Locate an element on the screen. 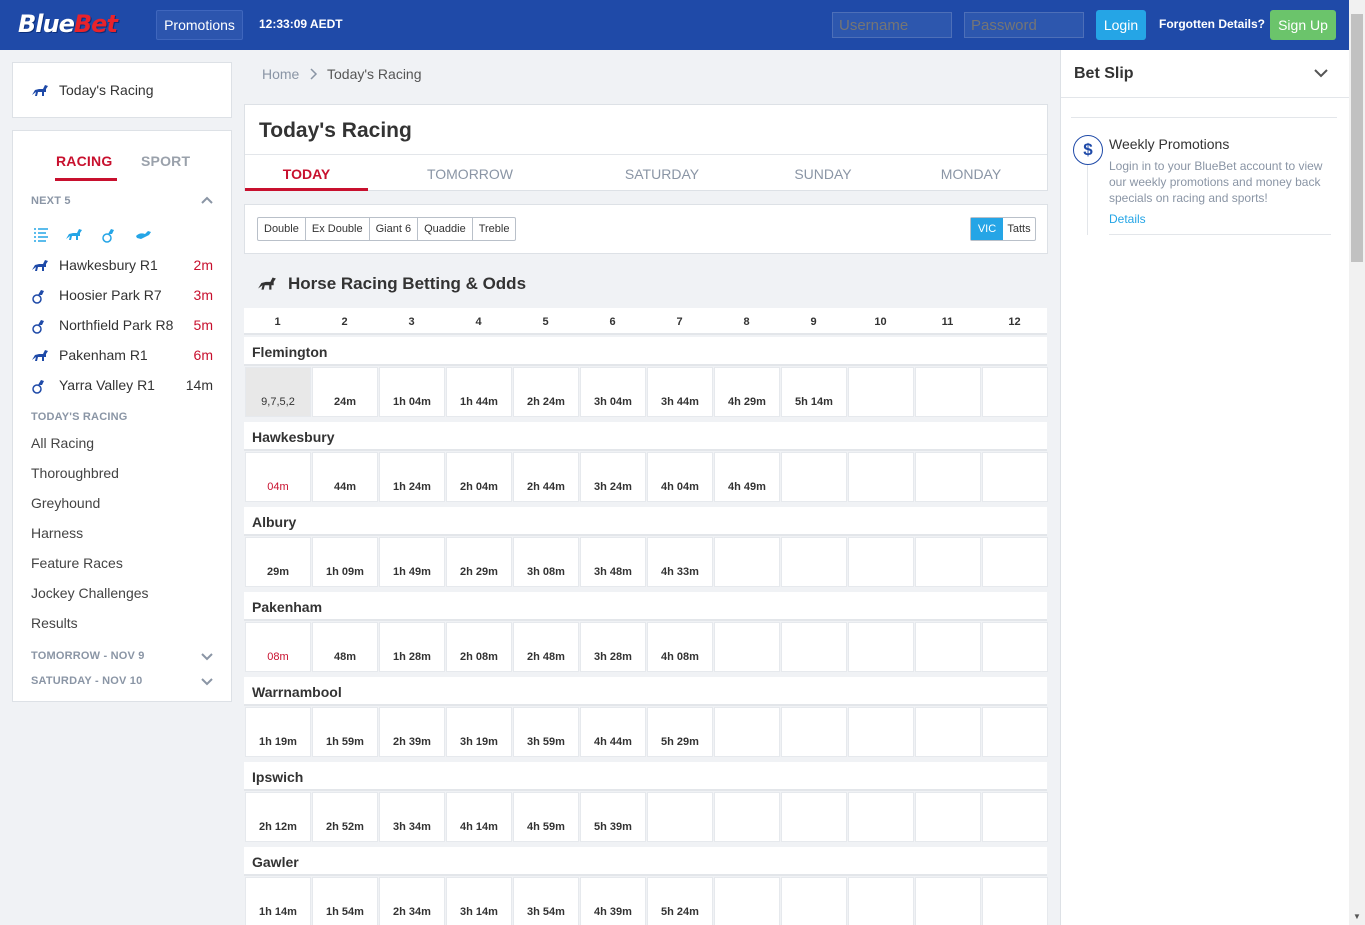 The width and height of the screenshot is (1365, 925). race-cell: 2h 12m is located at coordinates (278, 817).